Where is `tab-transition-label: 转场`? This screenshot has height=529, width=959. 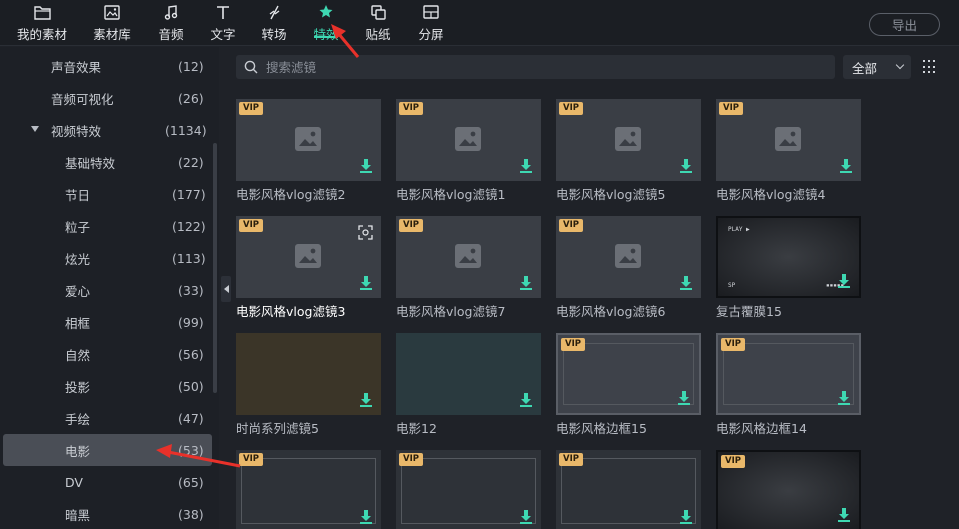 tab-transition-label: 转场 is located at coordinates (274, 34).